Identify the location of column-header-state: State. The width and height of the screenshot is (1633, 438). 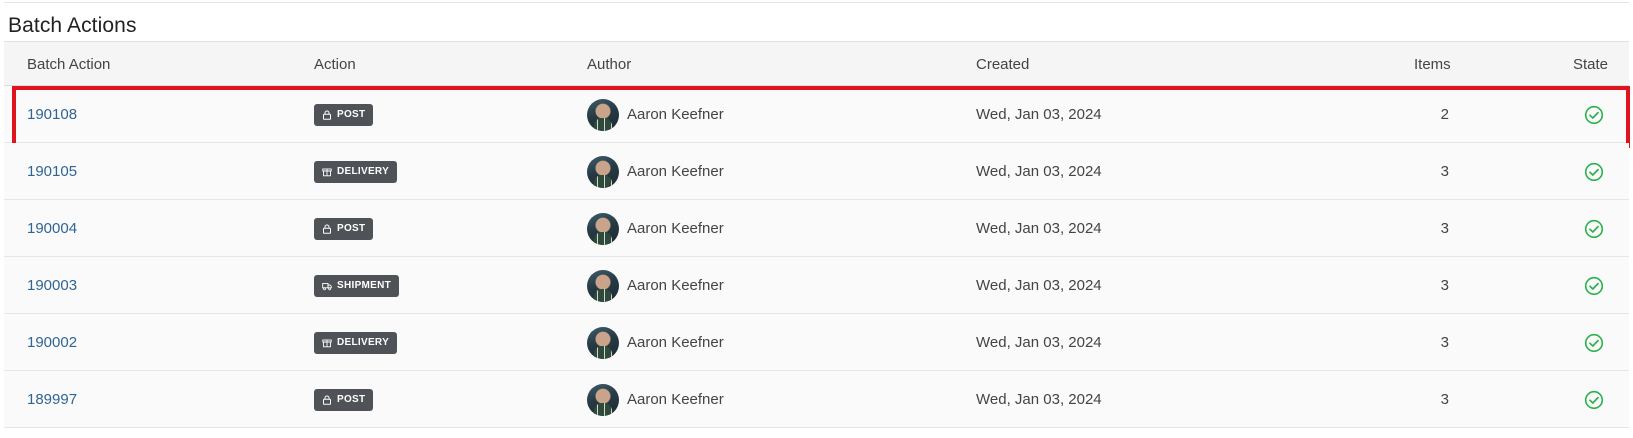
(1590, 64).